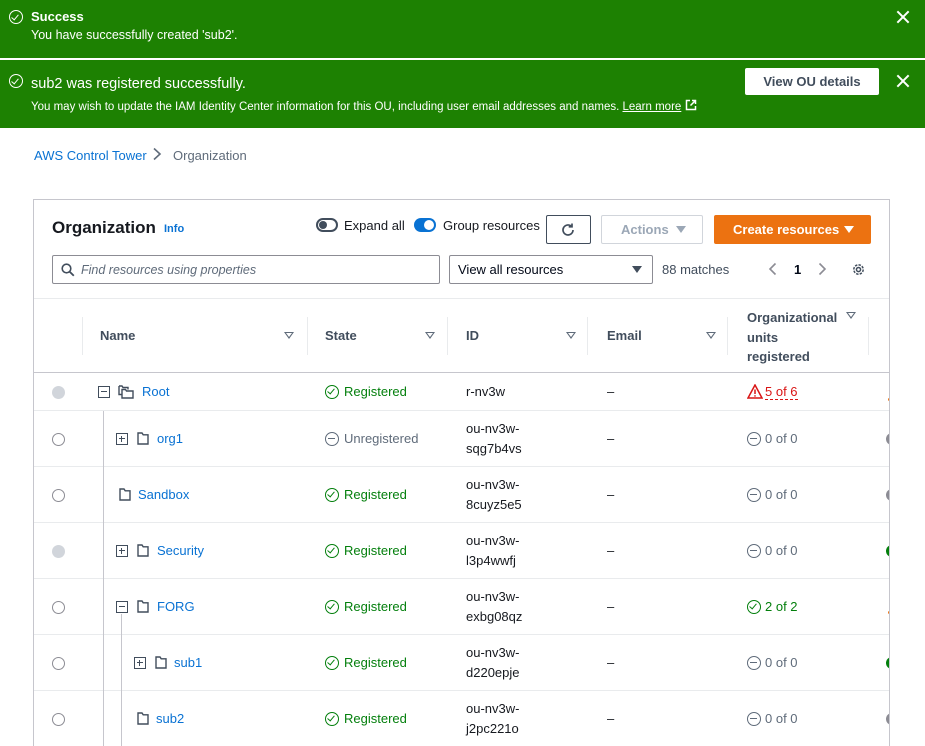 This screenshot has width=925, height=746. Describe the element at coordinates (472, 335) in the screenshot. I see `column-id: ID` at that location.